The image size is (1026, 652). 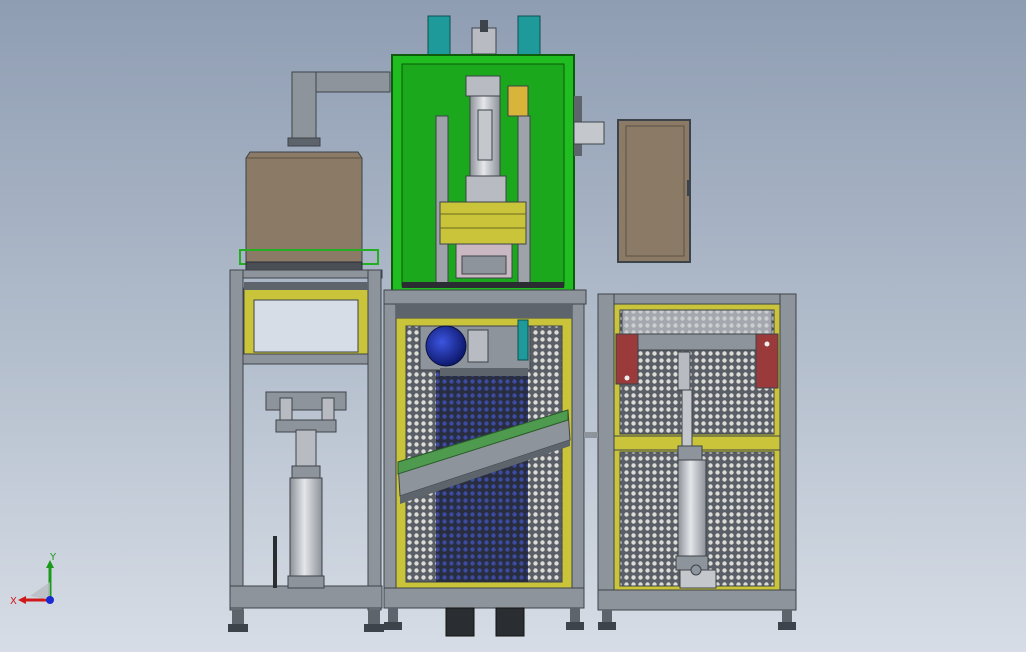 What do you see at coordinates (306, 621) in the screenshot?
I see `left-feet` at bounding box center [306, 621].